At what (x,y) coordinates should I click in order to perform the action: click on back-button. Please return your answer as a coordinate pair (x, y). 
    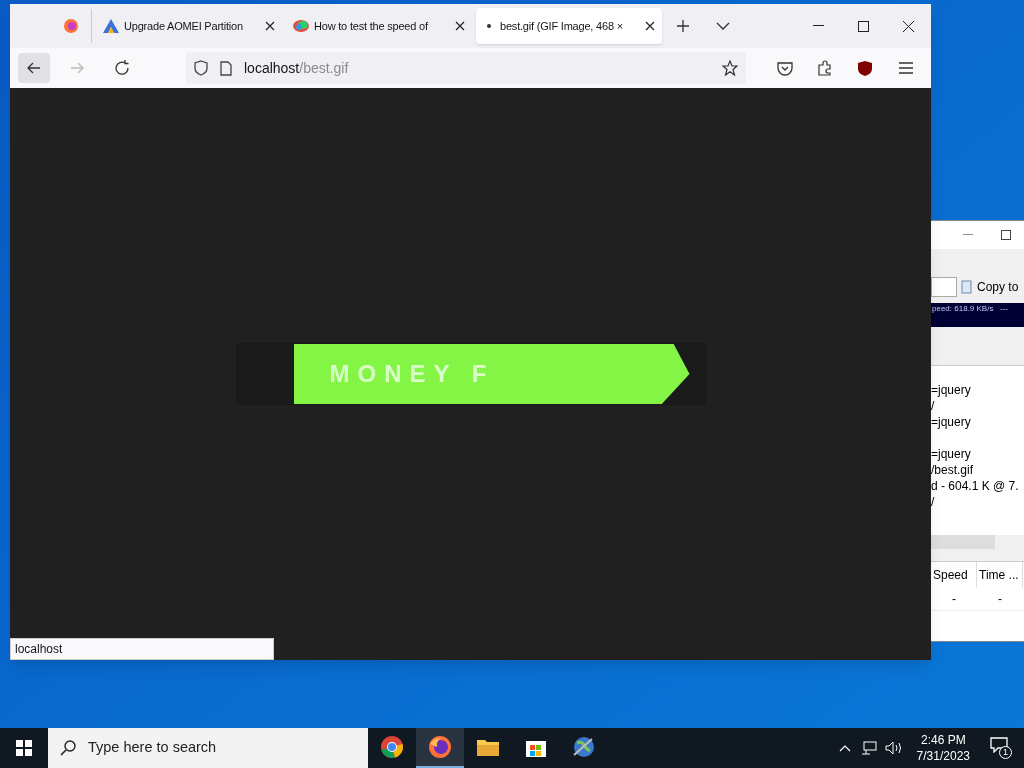
    Looking at the image, I should click on (34, 68).